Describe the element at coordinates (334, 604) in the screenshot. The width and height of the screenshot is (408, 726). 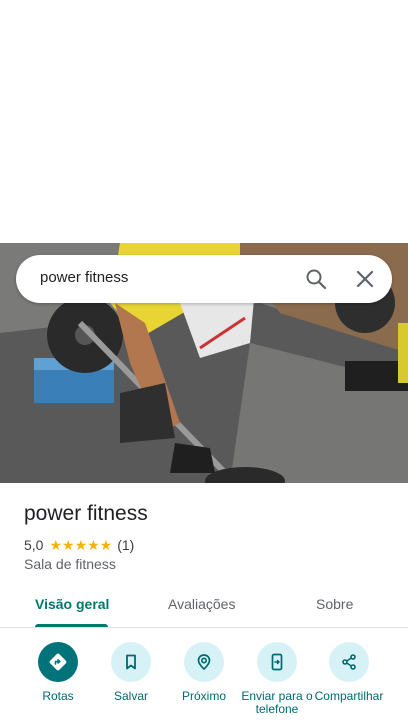
I see `tab-about: Sobre` at that location.